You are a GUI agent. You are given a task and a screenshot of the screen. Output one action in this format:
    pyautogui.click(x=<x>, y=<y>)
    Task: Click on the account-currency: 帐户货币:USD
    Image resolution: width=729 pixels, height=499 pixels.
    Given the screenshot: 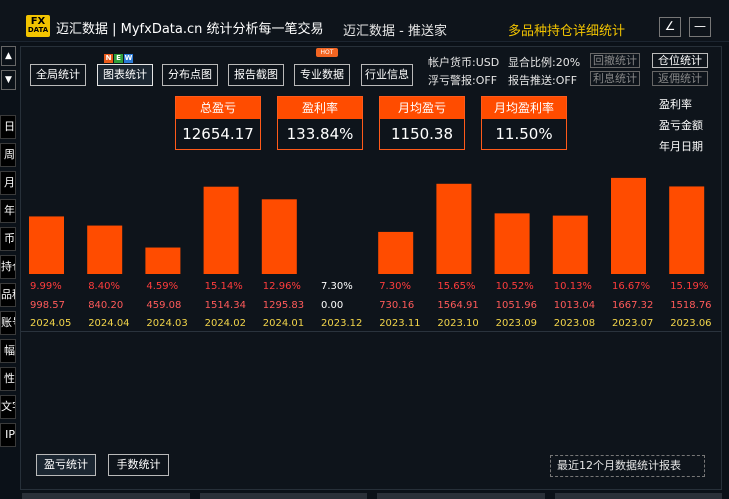 What is the action you would take?
    pyautogui.click(x=464, y=62)
    